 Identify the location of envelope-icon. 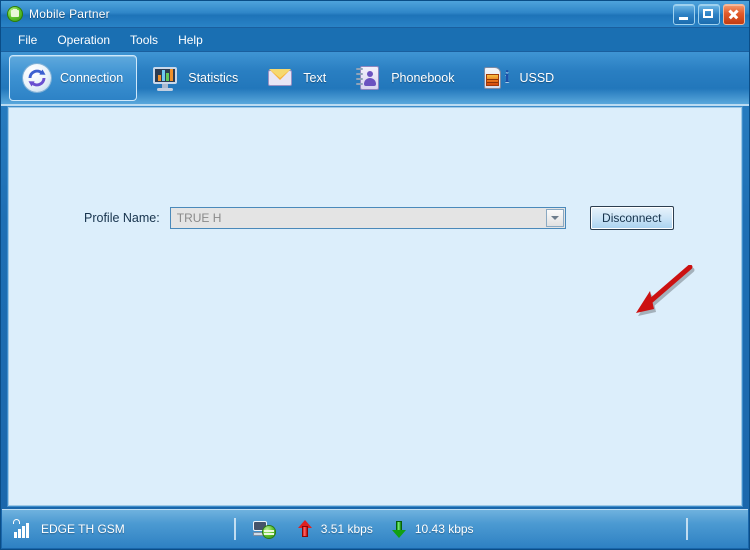
(280, 78).